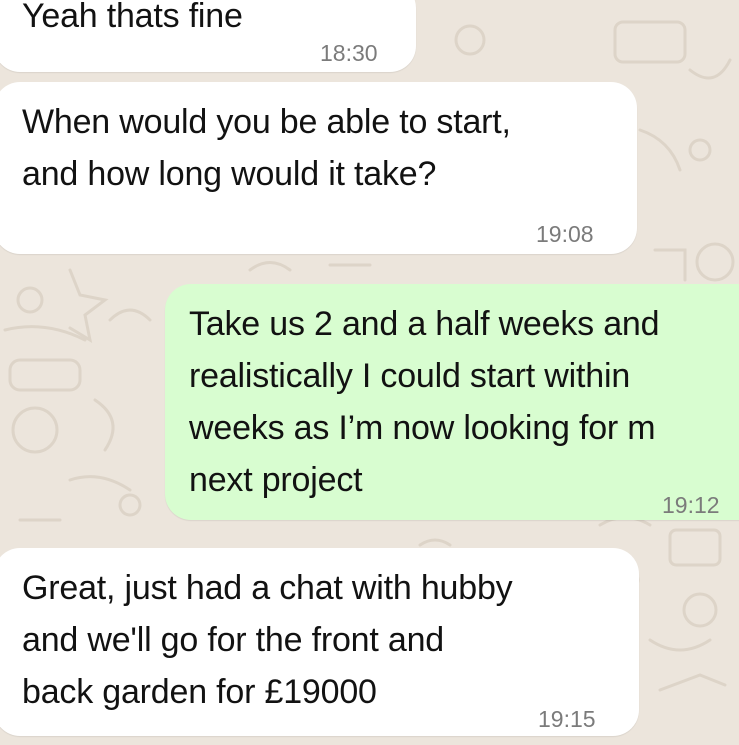 Image resolution: width=739 pixels, height=745 pixels. I want to click on message-timestamp: 19:12, so click(691, 505).